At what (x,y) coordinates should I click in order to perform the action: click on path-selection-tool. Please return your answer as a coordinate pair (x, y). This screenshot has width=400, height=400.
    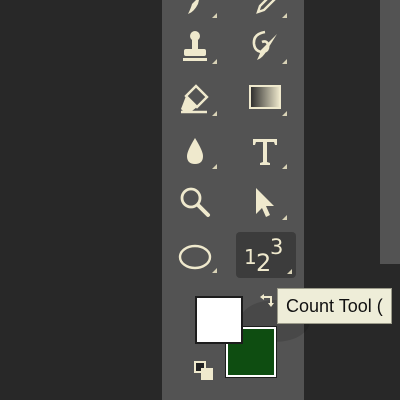
    Looking at the image, I should click on (265, 202).